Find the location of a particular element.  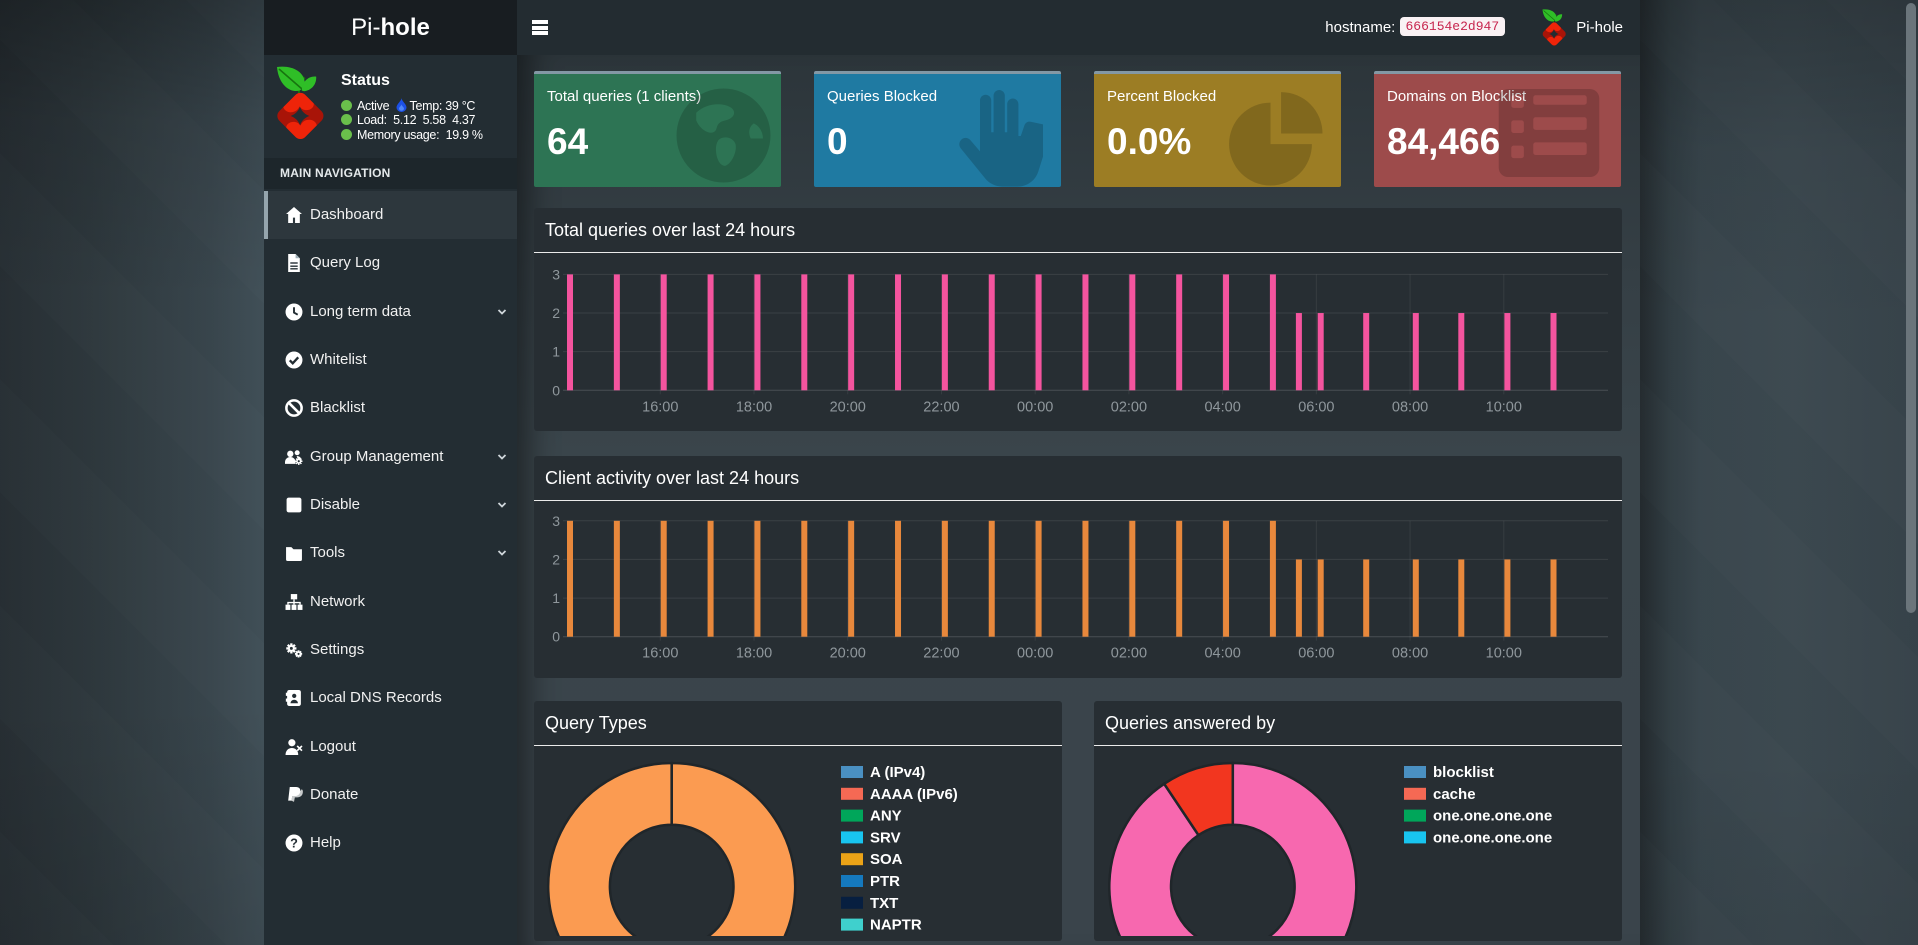

svg-text: PTR is located at coordinates (885, 881).